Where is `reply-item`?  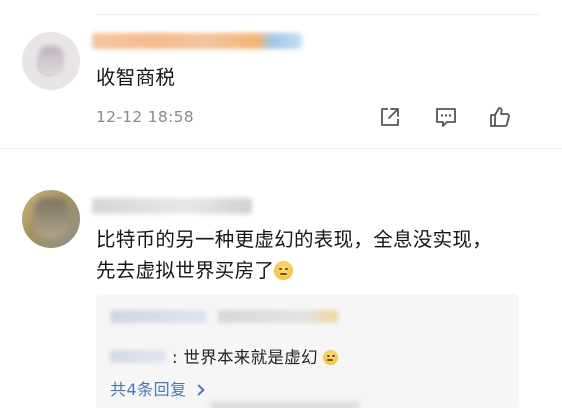
reply-item is located at coordinates (224, 316).